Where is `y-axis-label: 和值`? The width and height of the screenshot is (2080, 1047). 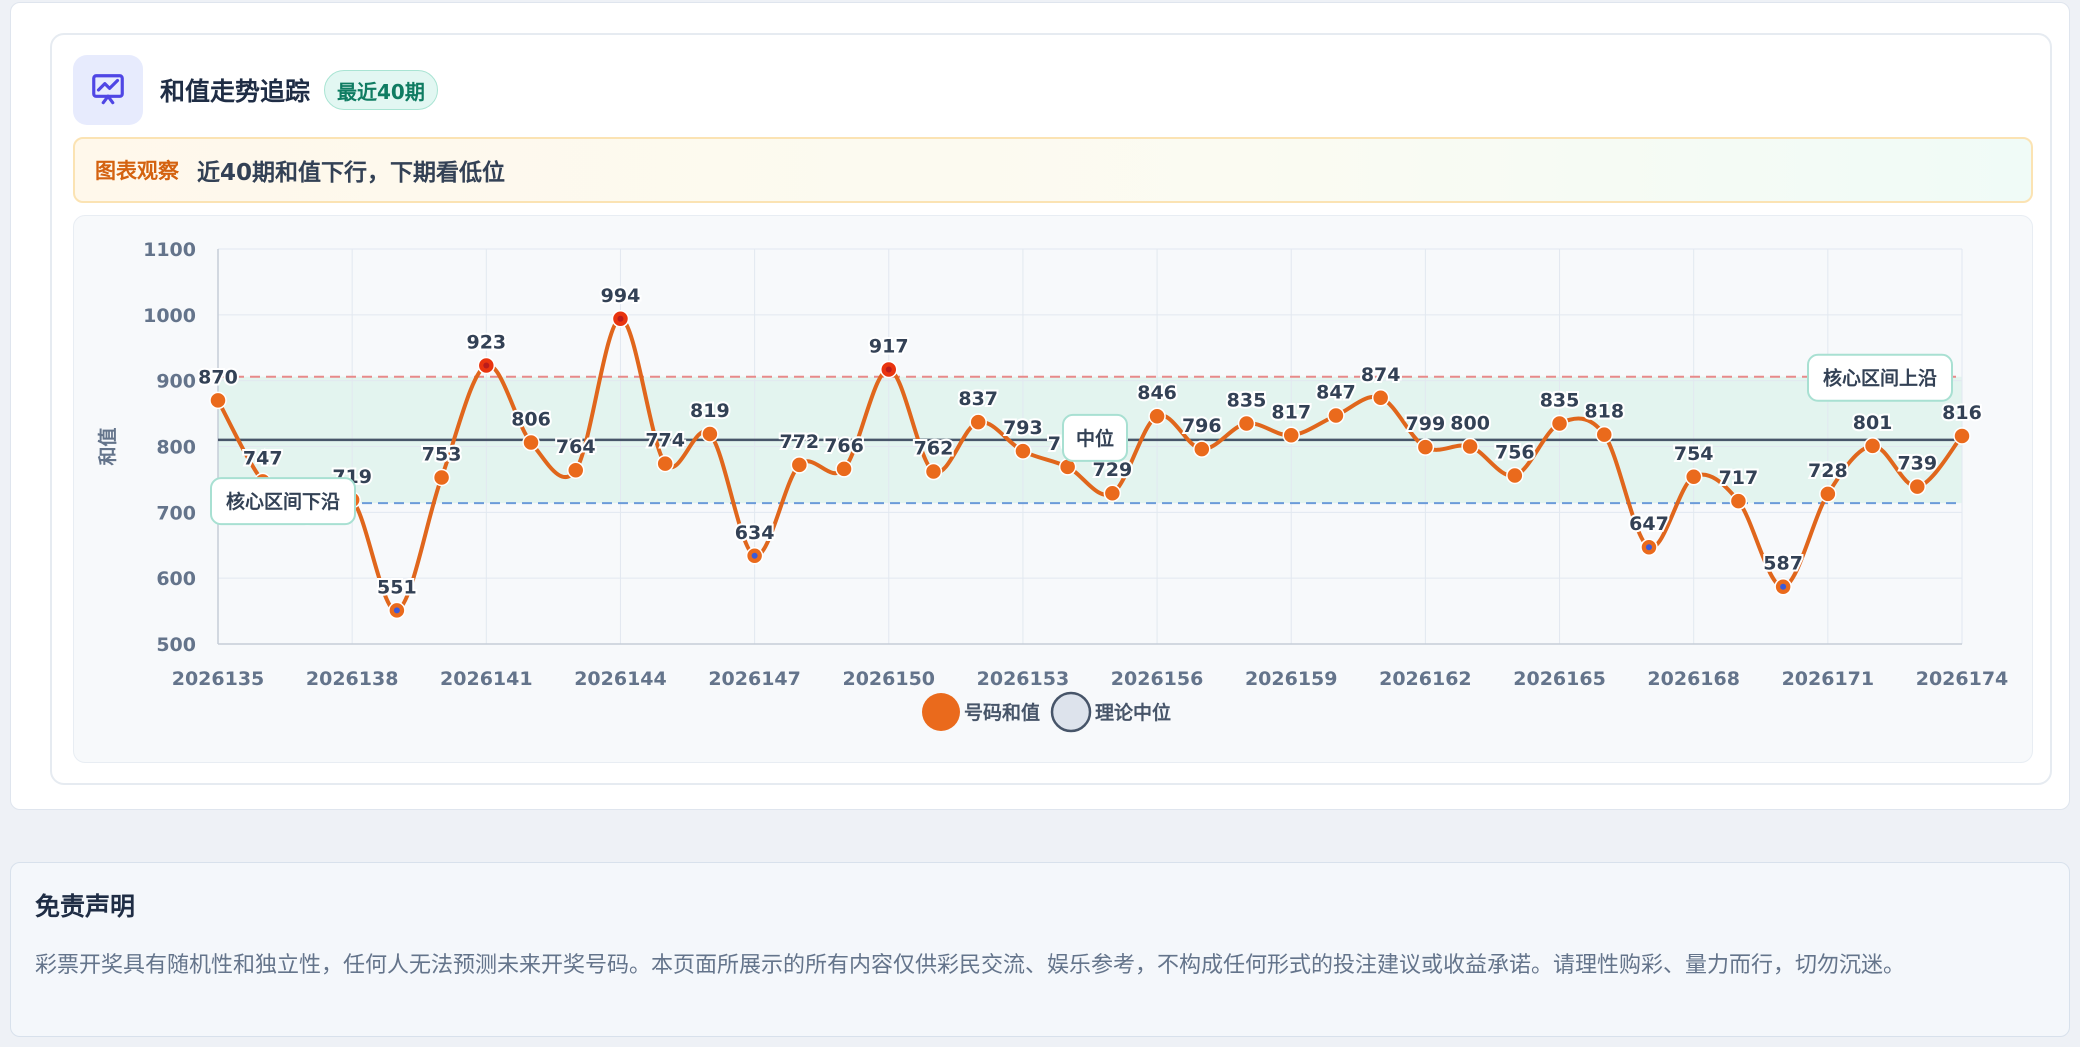
y-axis-label: 和值 is located at coordinates (107, 446).